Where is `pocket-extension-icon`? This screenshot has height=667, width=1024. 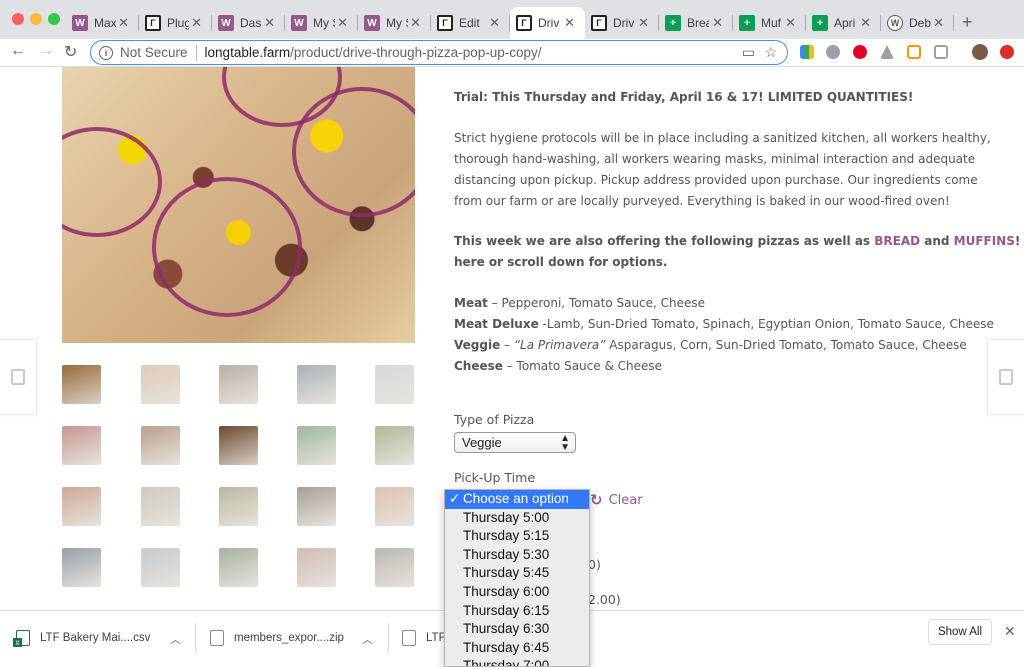
pocket-extension-icon is located at coordinates (941, 52).